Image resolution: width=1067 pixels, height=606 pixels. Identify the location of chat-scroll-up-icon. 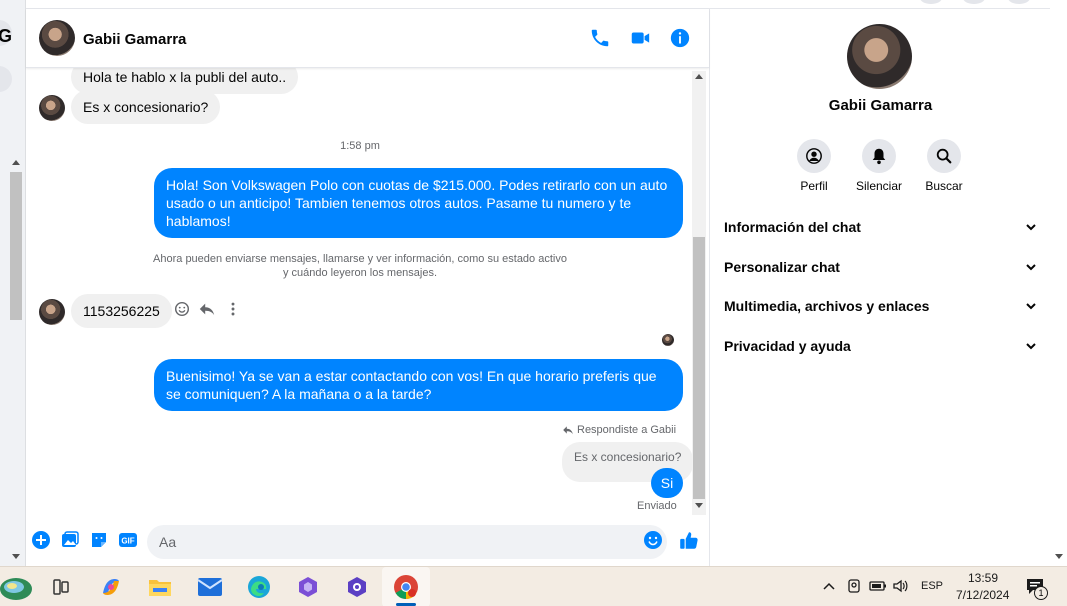
(699, 76).